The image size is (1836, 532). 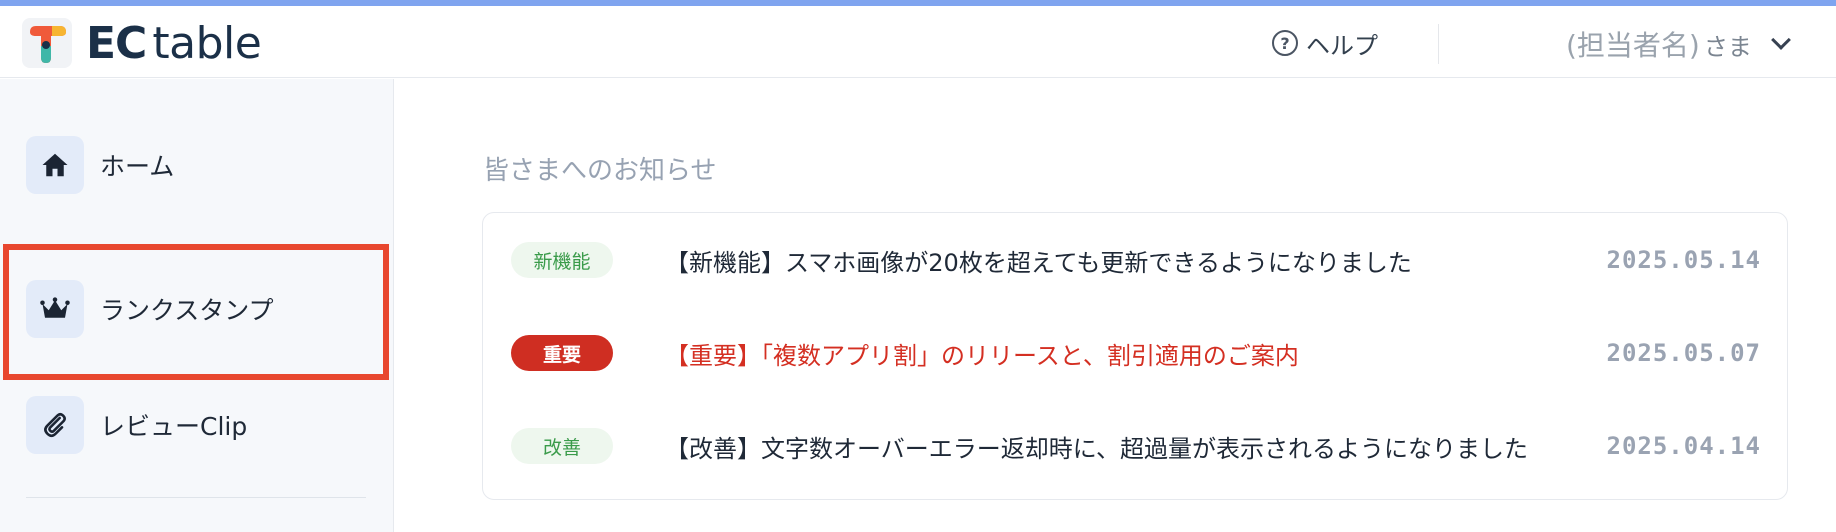 I want to click on help-link: ? ヘルプ, so click(x=1325, y=44).